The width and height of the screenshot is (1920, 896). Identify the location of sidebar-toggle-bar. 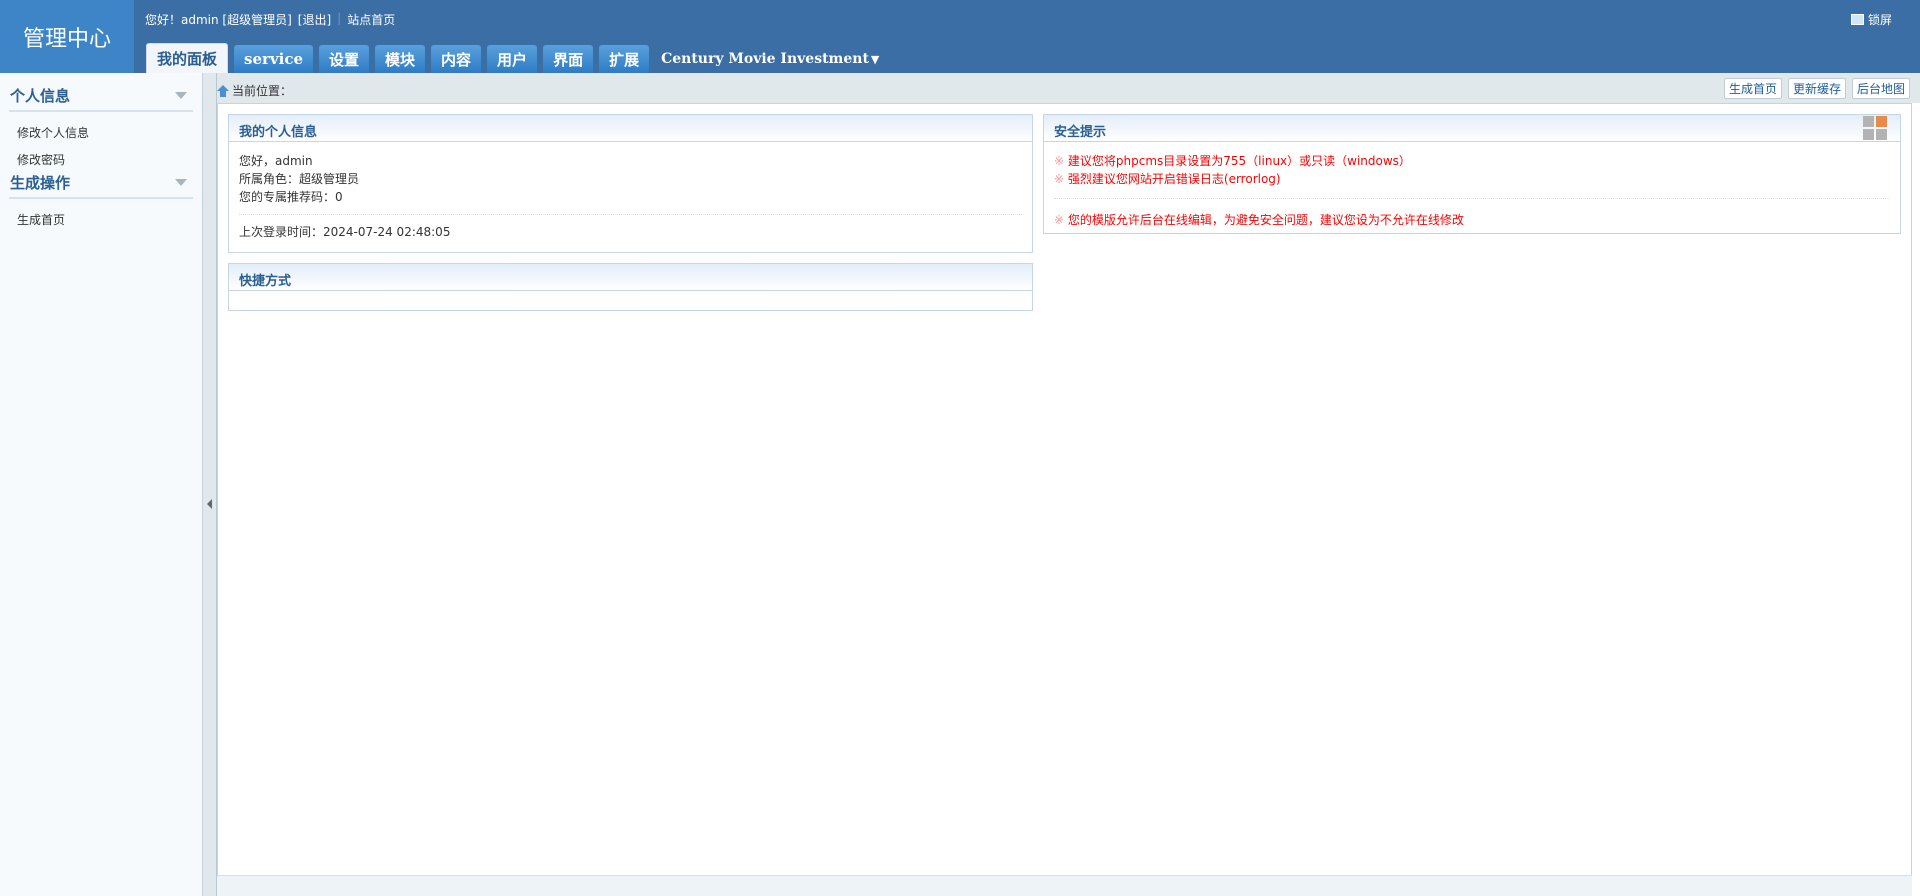
(210, 484).